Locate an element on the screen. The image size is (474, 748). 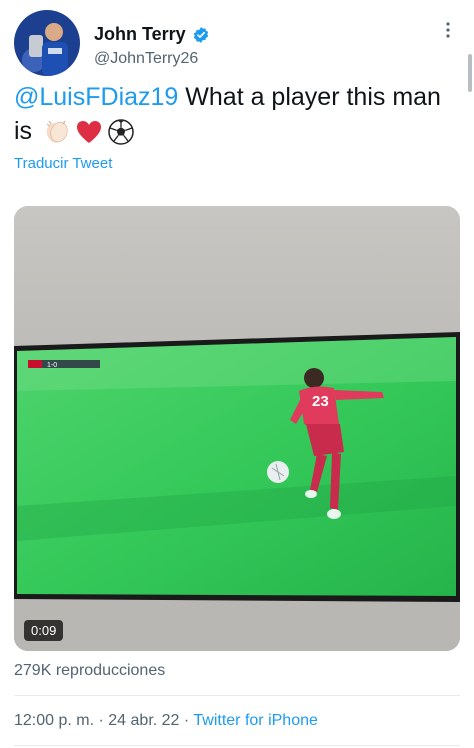
view-count: 279K reproducciones is located at coordinates (89, 671).